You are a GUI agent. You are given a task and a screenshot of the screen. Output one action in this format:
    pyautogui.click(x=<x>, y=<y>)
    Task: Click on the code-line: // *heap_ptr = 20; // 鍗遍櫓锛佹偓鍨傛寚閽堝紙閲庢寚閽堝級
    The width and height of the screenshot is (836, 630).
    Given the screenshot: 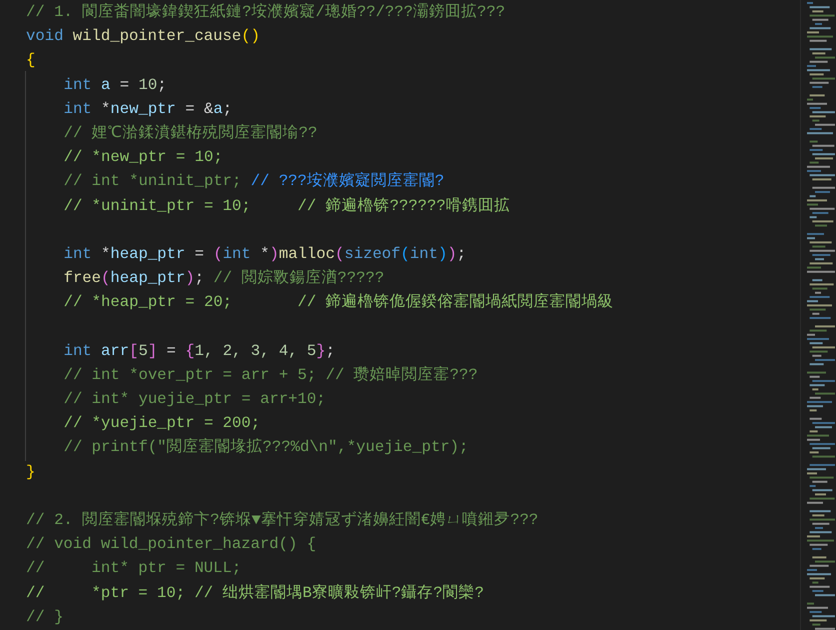 What is the action you would take?
    pyautogui.click(x=339, y=303)
    